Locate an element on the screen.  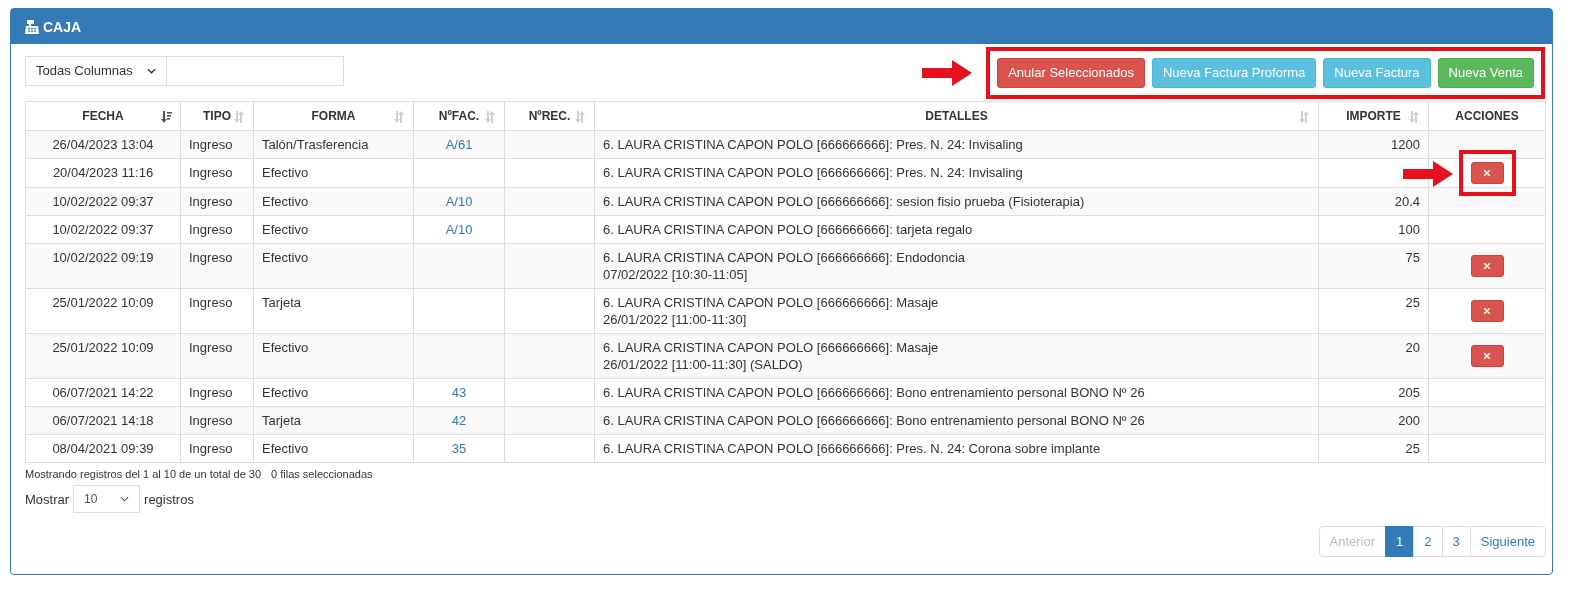
table-cell: 1200 is located at coordinates (1405, 144).